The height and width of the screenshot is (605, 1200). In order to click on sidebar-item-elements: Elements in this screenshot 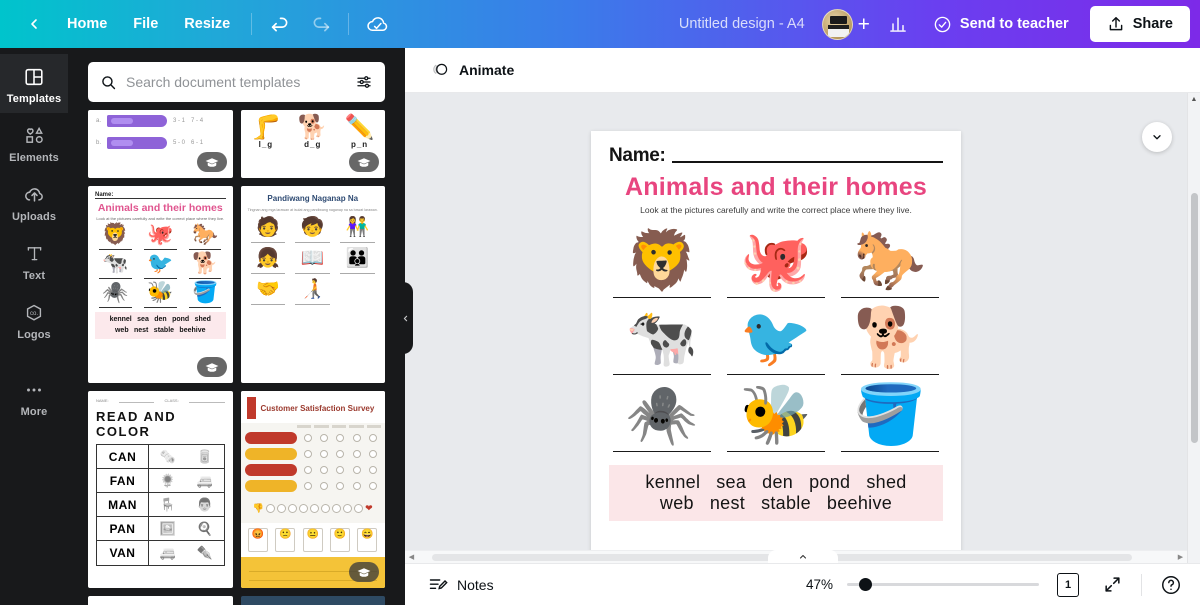, I will do `click(34, 142)`.